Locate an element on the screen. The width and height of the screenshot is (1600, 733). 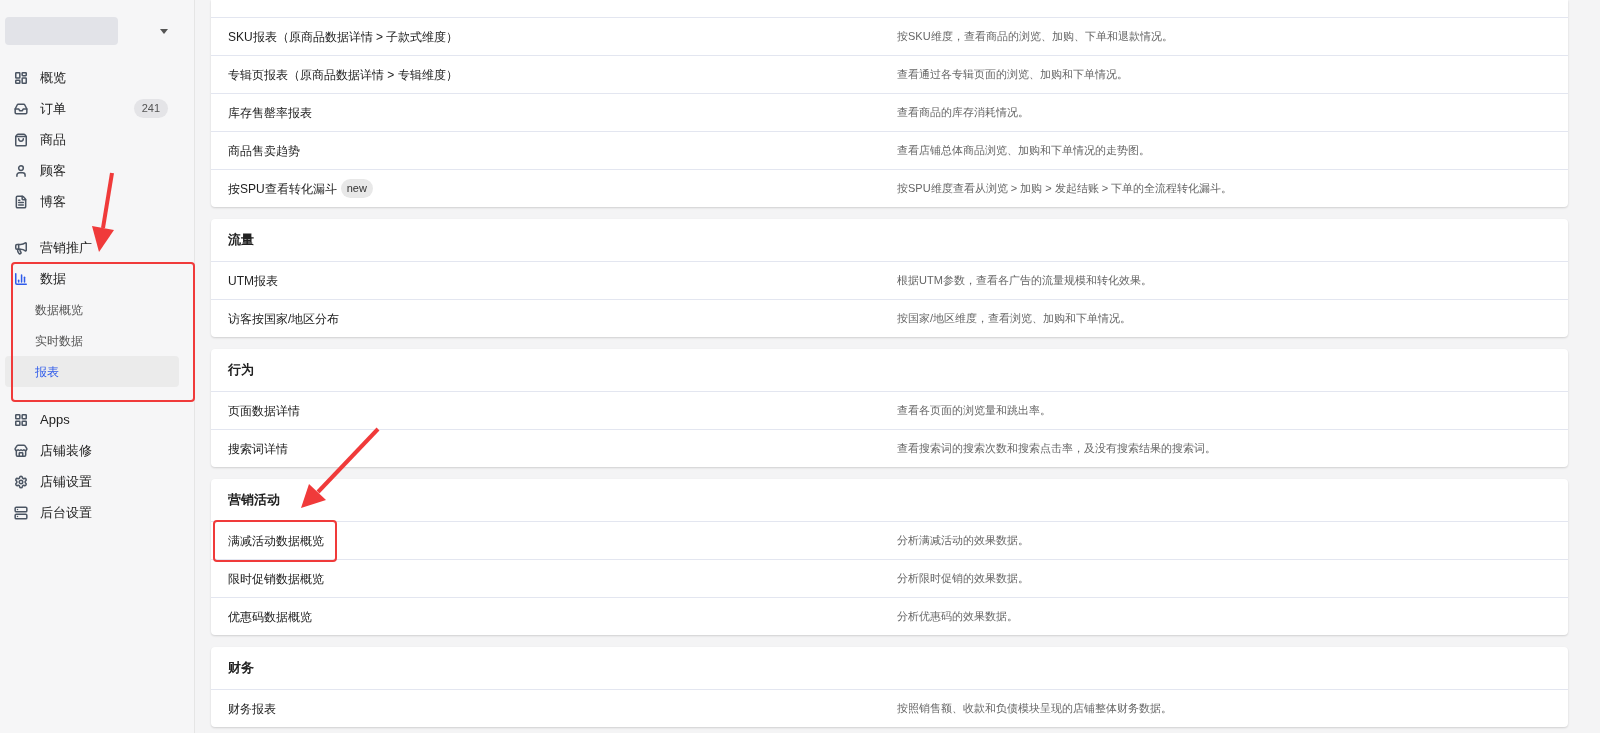
nav-label: 店铺设置 is located at coordinates (66, 481).